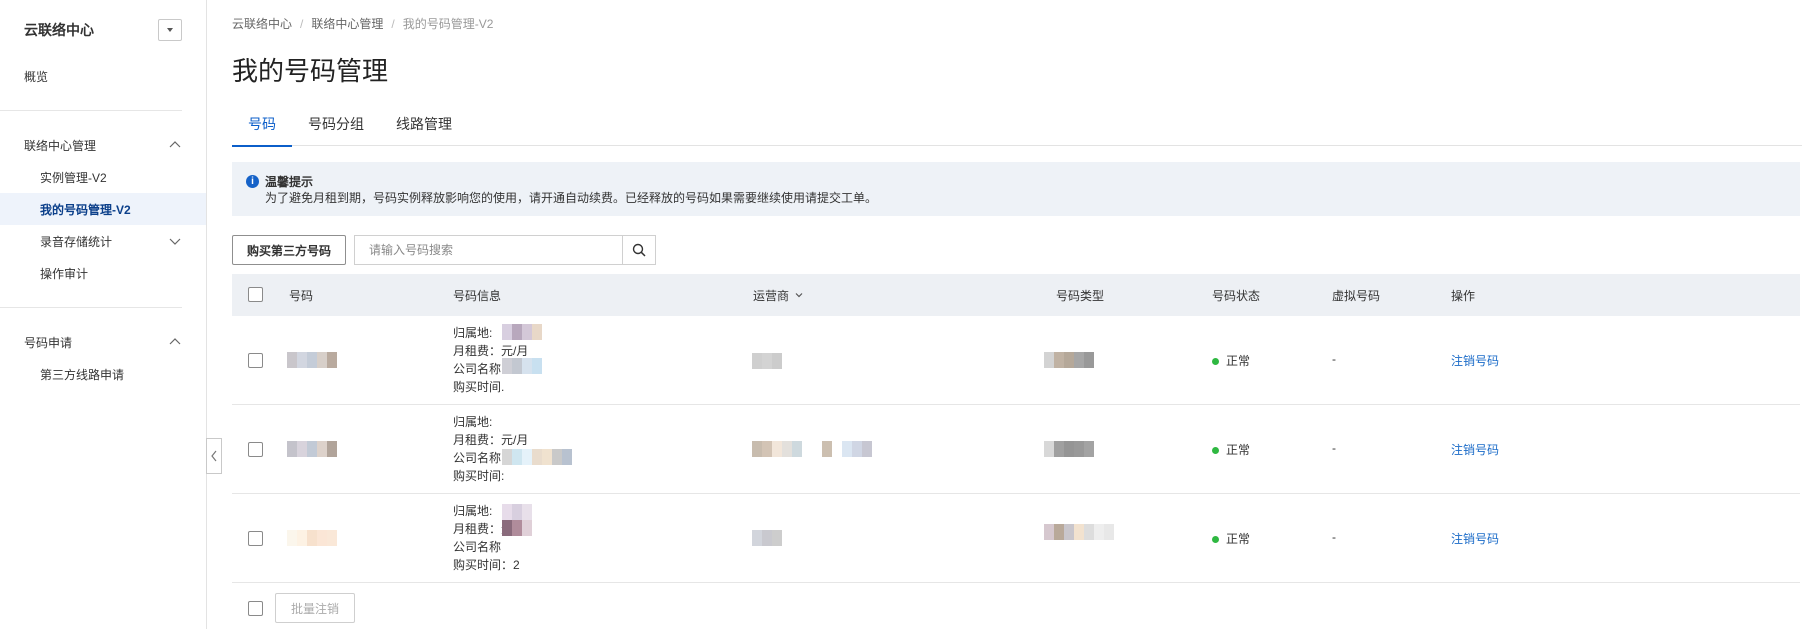  I want to click on footer-select-all-checkbox, so click(255, 608).